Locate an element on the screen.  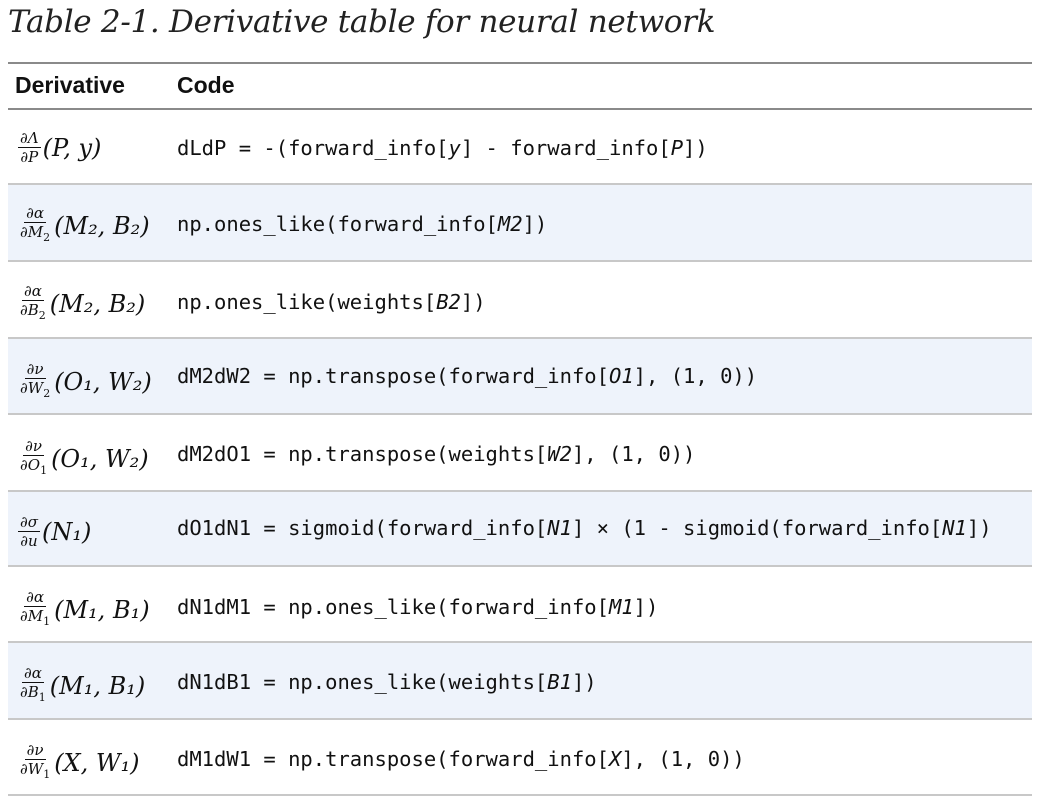
code-variable: O1 is located at coordinates (621, 376).